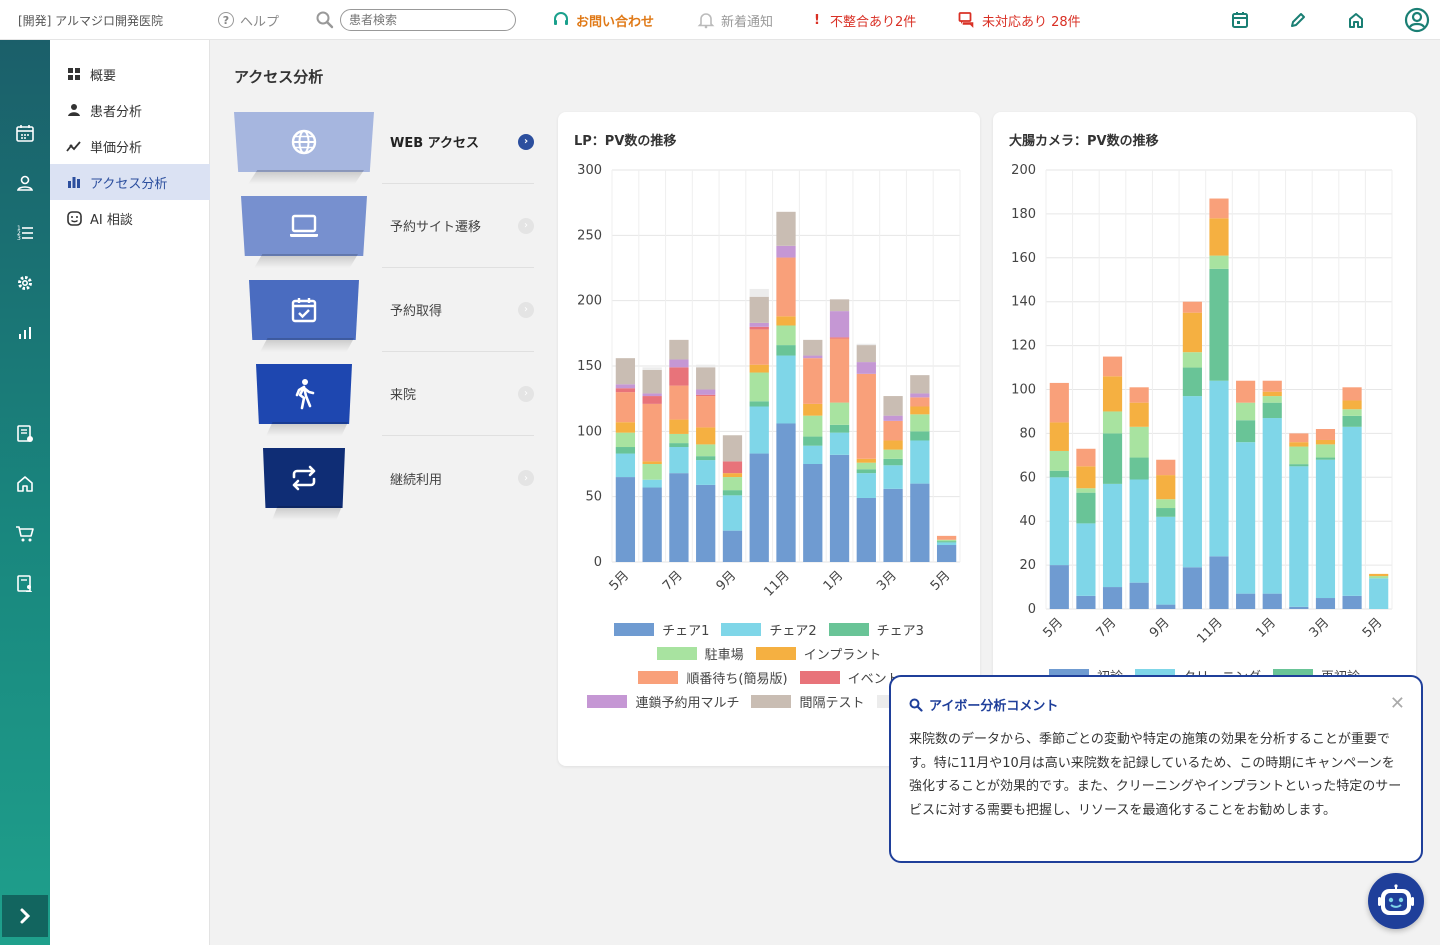 This screenshot has width=1440, height=945. What do you see at coordinates (304, 148) in the screenshot?
I see `funnel-step-web-access` at bounding box center [304, 148].